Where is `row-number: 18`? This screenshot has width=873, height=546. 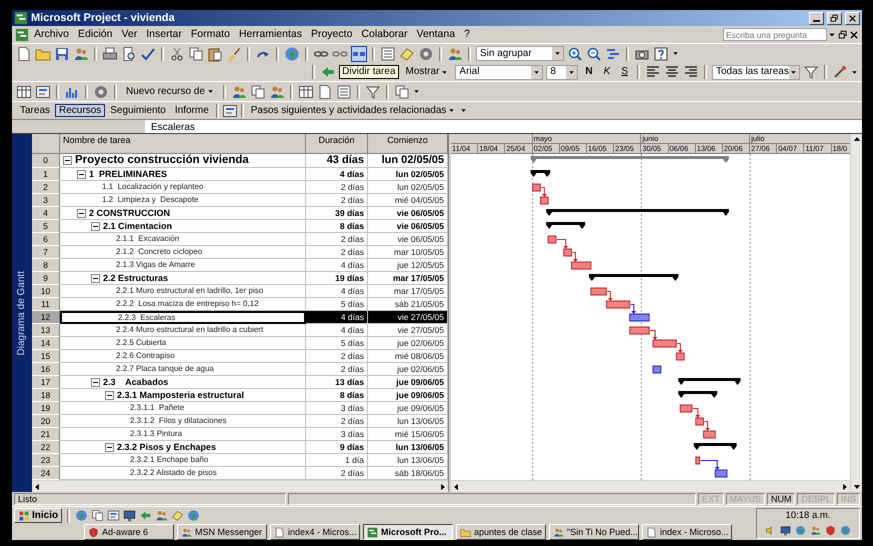
row-number: 18 is located at coordinates (46, 395).